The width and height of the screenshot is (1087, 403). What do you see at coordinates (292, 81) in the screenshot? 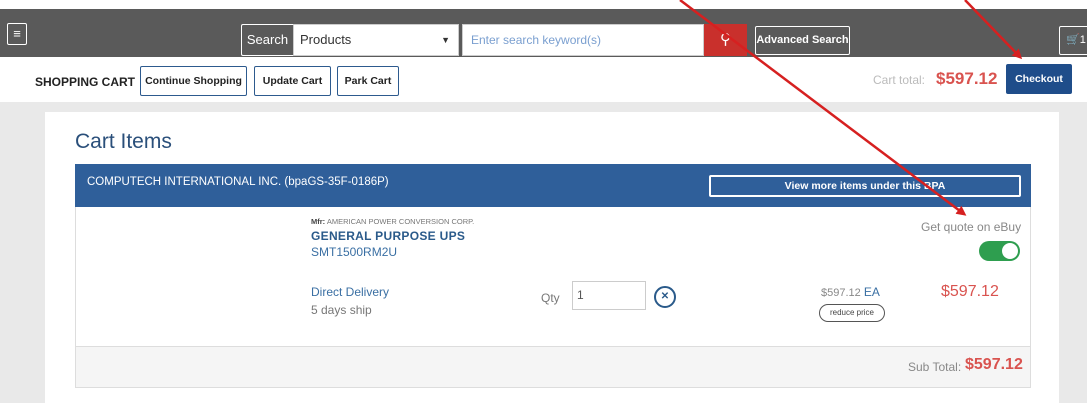
I see `update-cart-button: Update Cart` at bounding box center [292, 81].